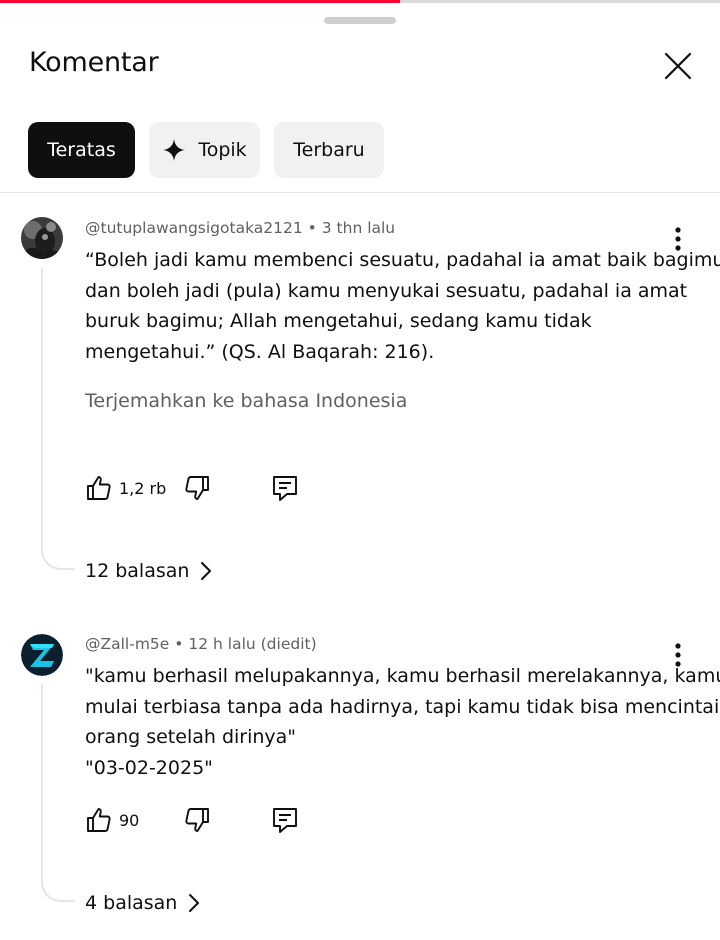 This screenshot has height=940, width=720. I want to click on author-handle: @Zall-m5e, so click(127, 644).